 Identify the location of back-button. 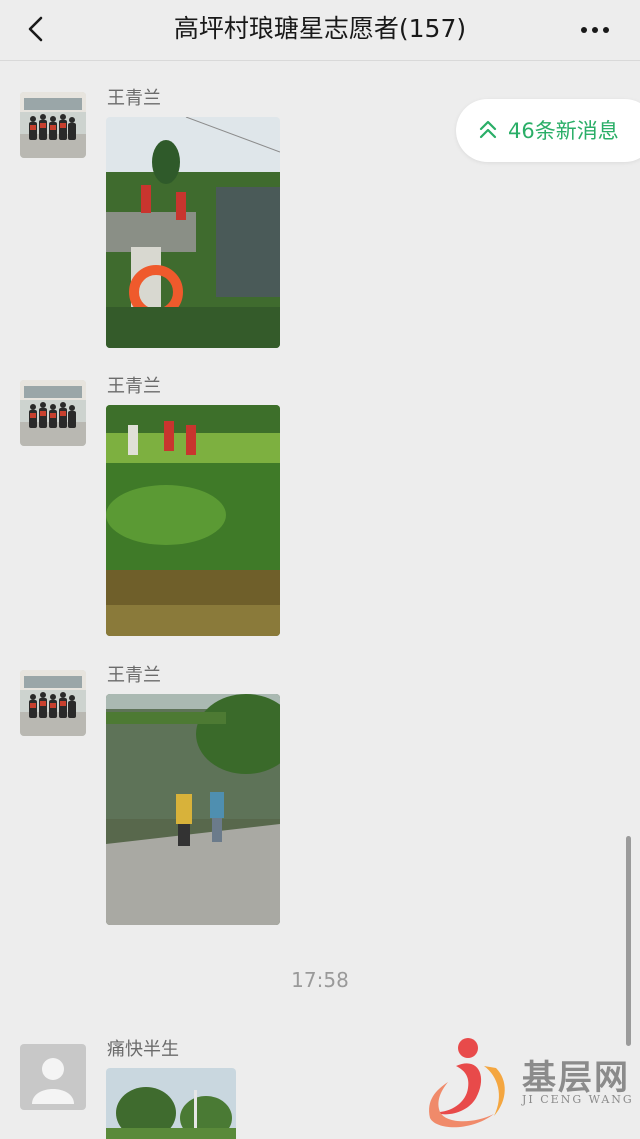
(37, 29).